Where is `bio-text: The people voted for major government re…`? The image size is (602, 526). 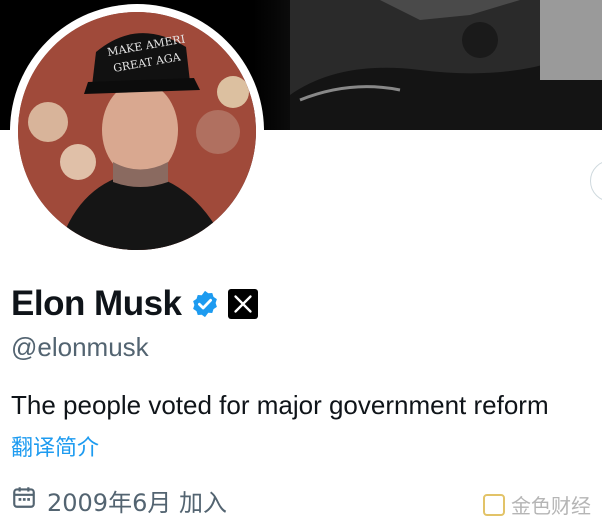
bio-text: The people voted for major government re… is located at coordinates (280, 405).